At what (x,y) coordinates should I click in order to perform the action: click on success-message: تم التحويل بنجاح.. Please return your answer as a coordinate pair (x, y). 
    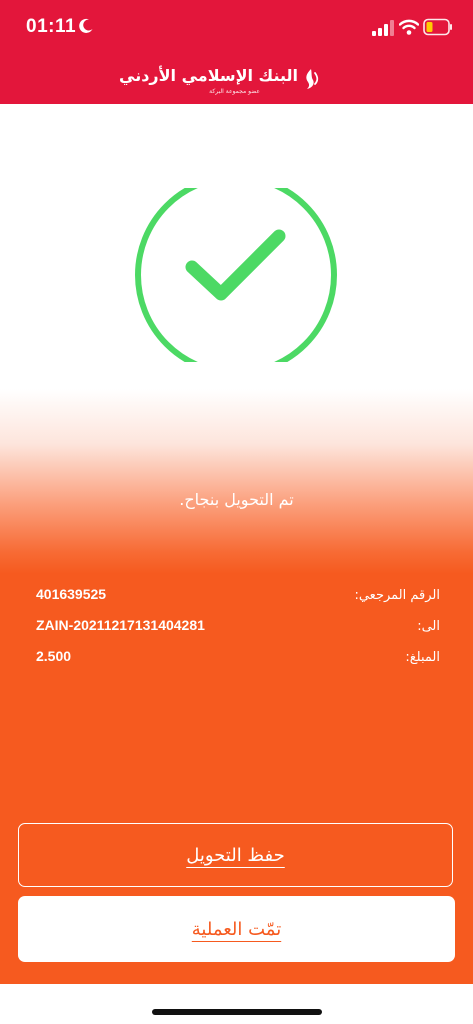
    Looking at the image, I should click on (236, 499).